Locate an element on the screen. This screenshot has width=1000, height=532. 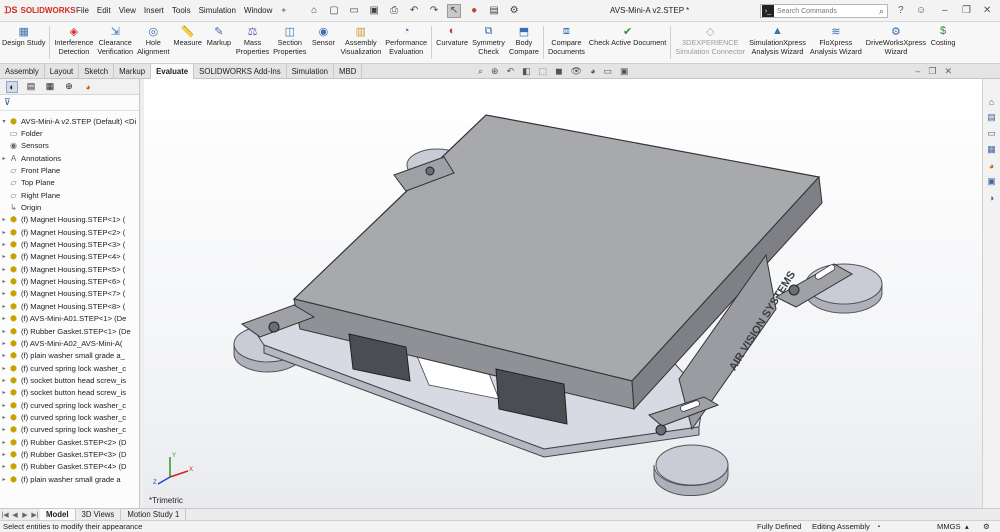
tree-item: ▸ ⬢ (f) plain washer small grade a_ is located at coordinates (69, 356).